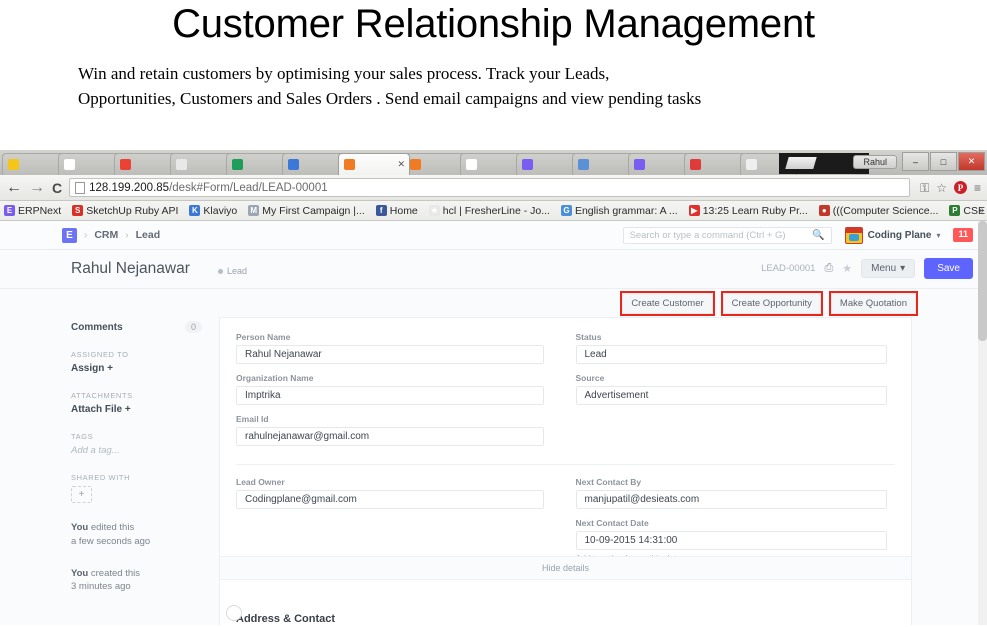 The image size is (987, 627). I want to click on browser-tab: ✕, so click(374, 164).